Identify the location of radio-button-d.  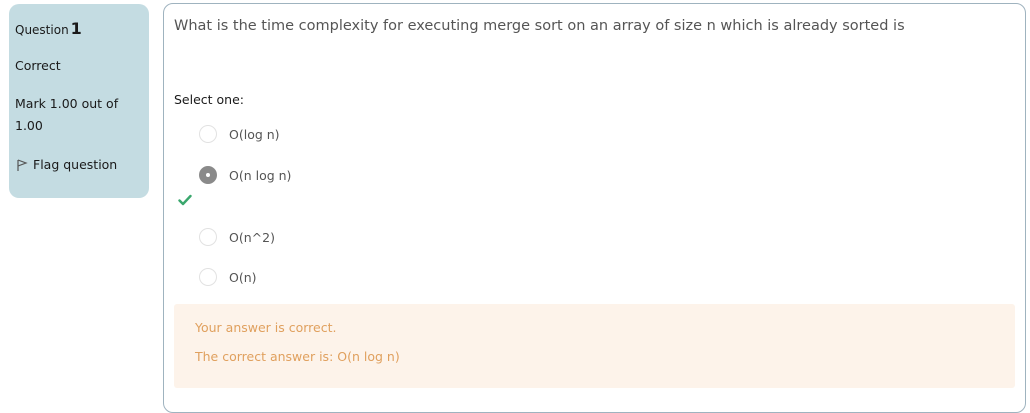
(208, 277).